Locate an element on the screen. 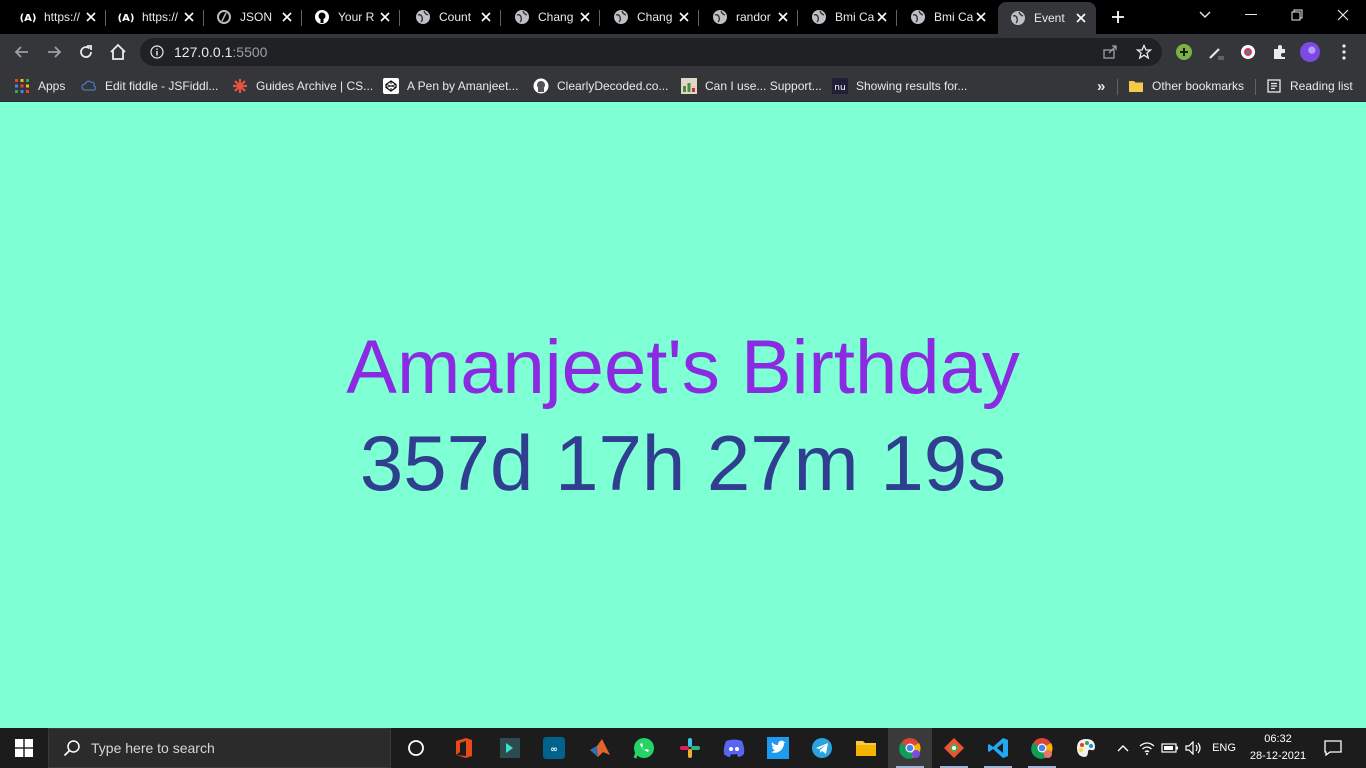  color-extension-icon is located at coordinates (1248, 52).